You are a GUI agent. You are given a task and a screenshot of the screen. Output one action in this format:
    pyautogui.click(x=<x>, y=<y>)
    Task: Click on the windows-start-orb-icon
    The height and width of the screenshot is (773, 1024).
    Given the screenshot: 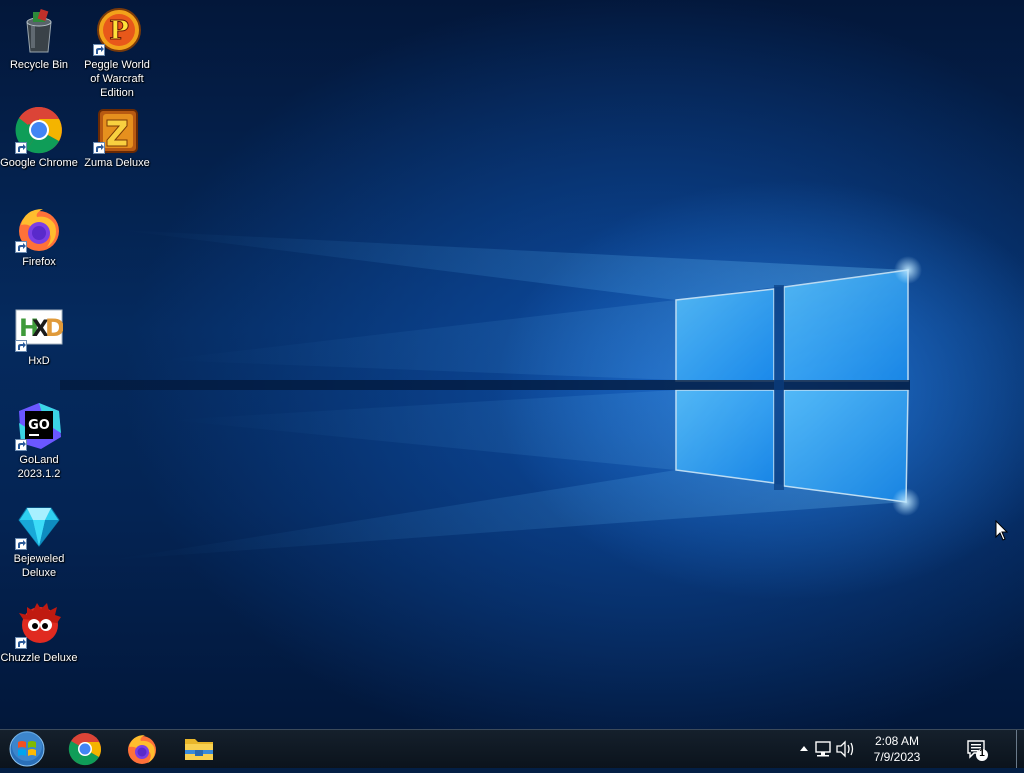 What is the action you would take?
    pyautogui.click(x=27, y=749)
    